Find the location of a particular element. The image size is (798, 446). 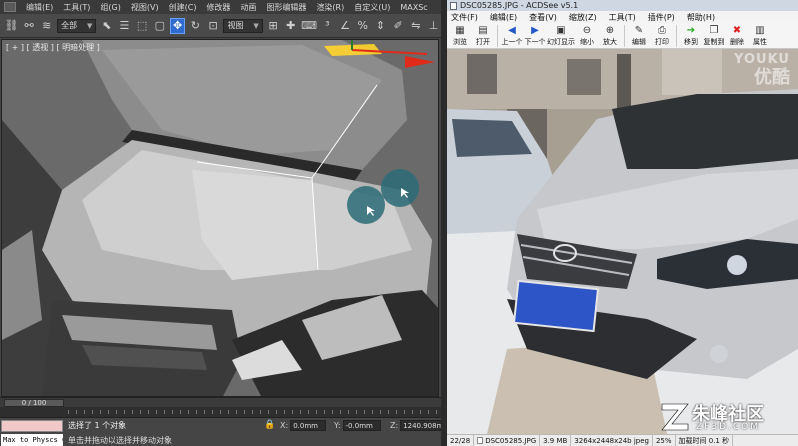

maxscript-listener-output is located at coordinates (32, 426).